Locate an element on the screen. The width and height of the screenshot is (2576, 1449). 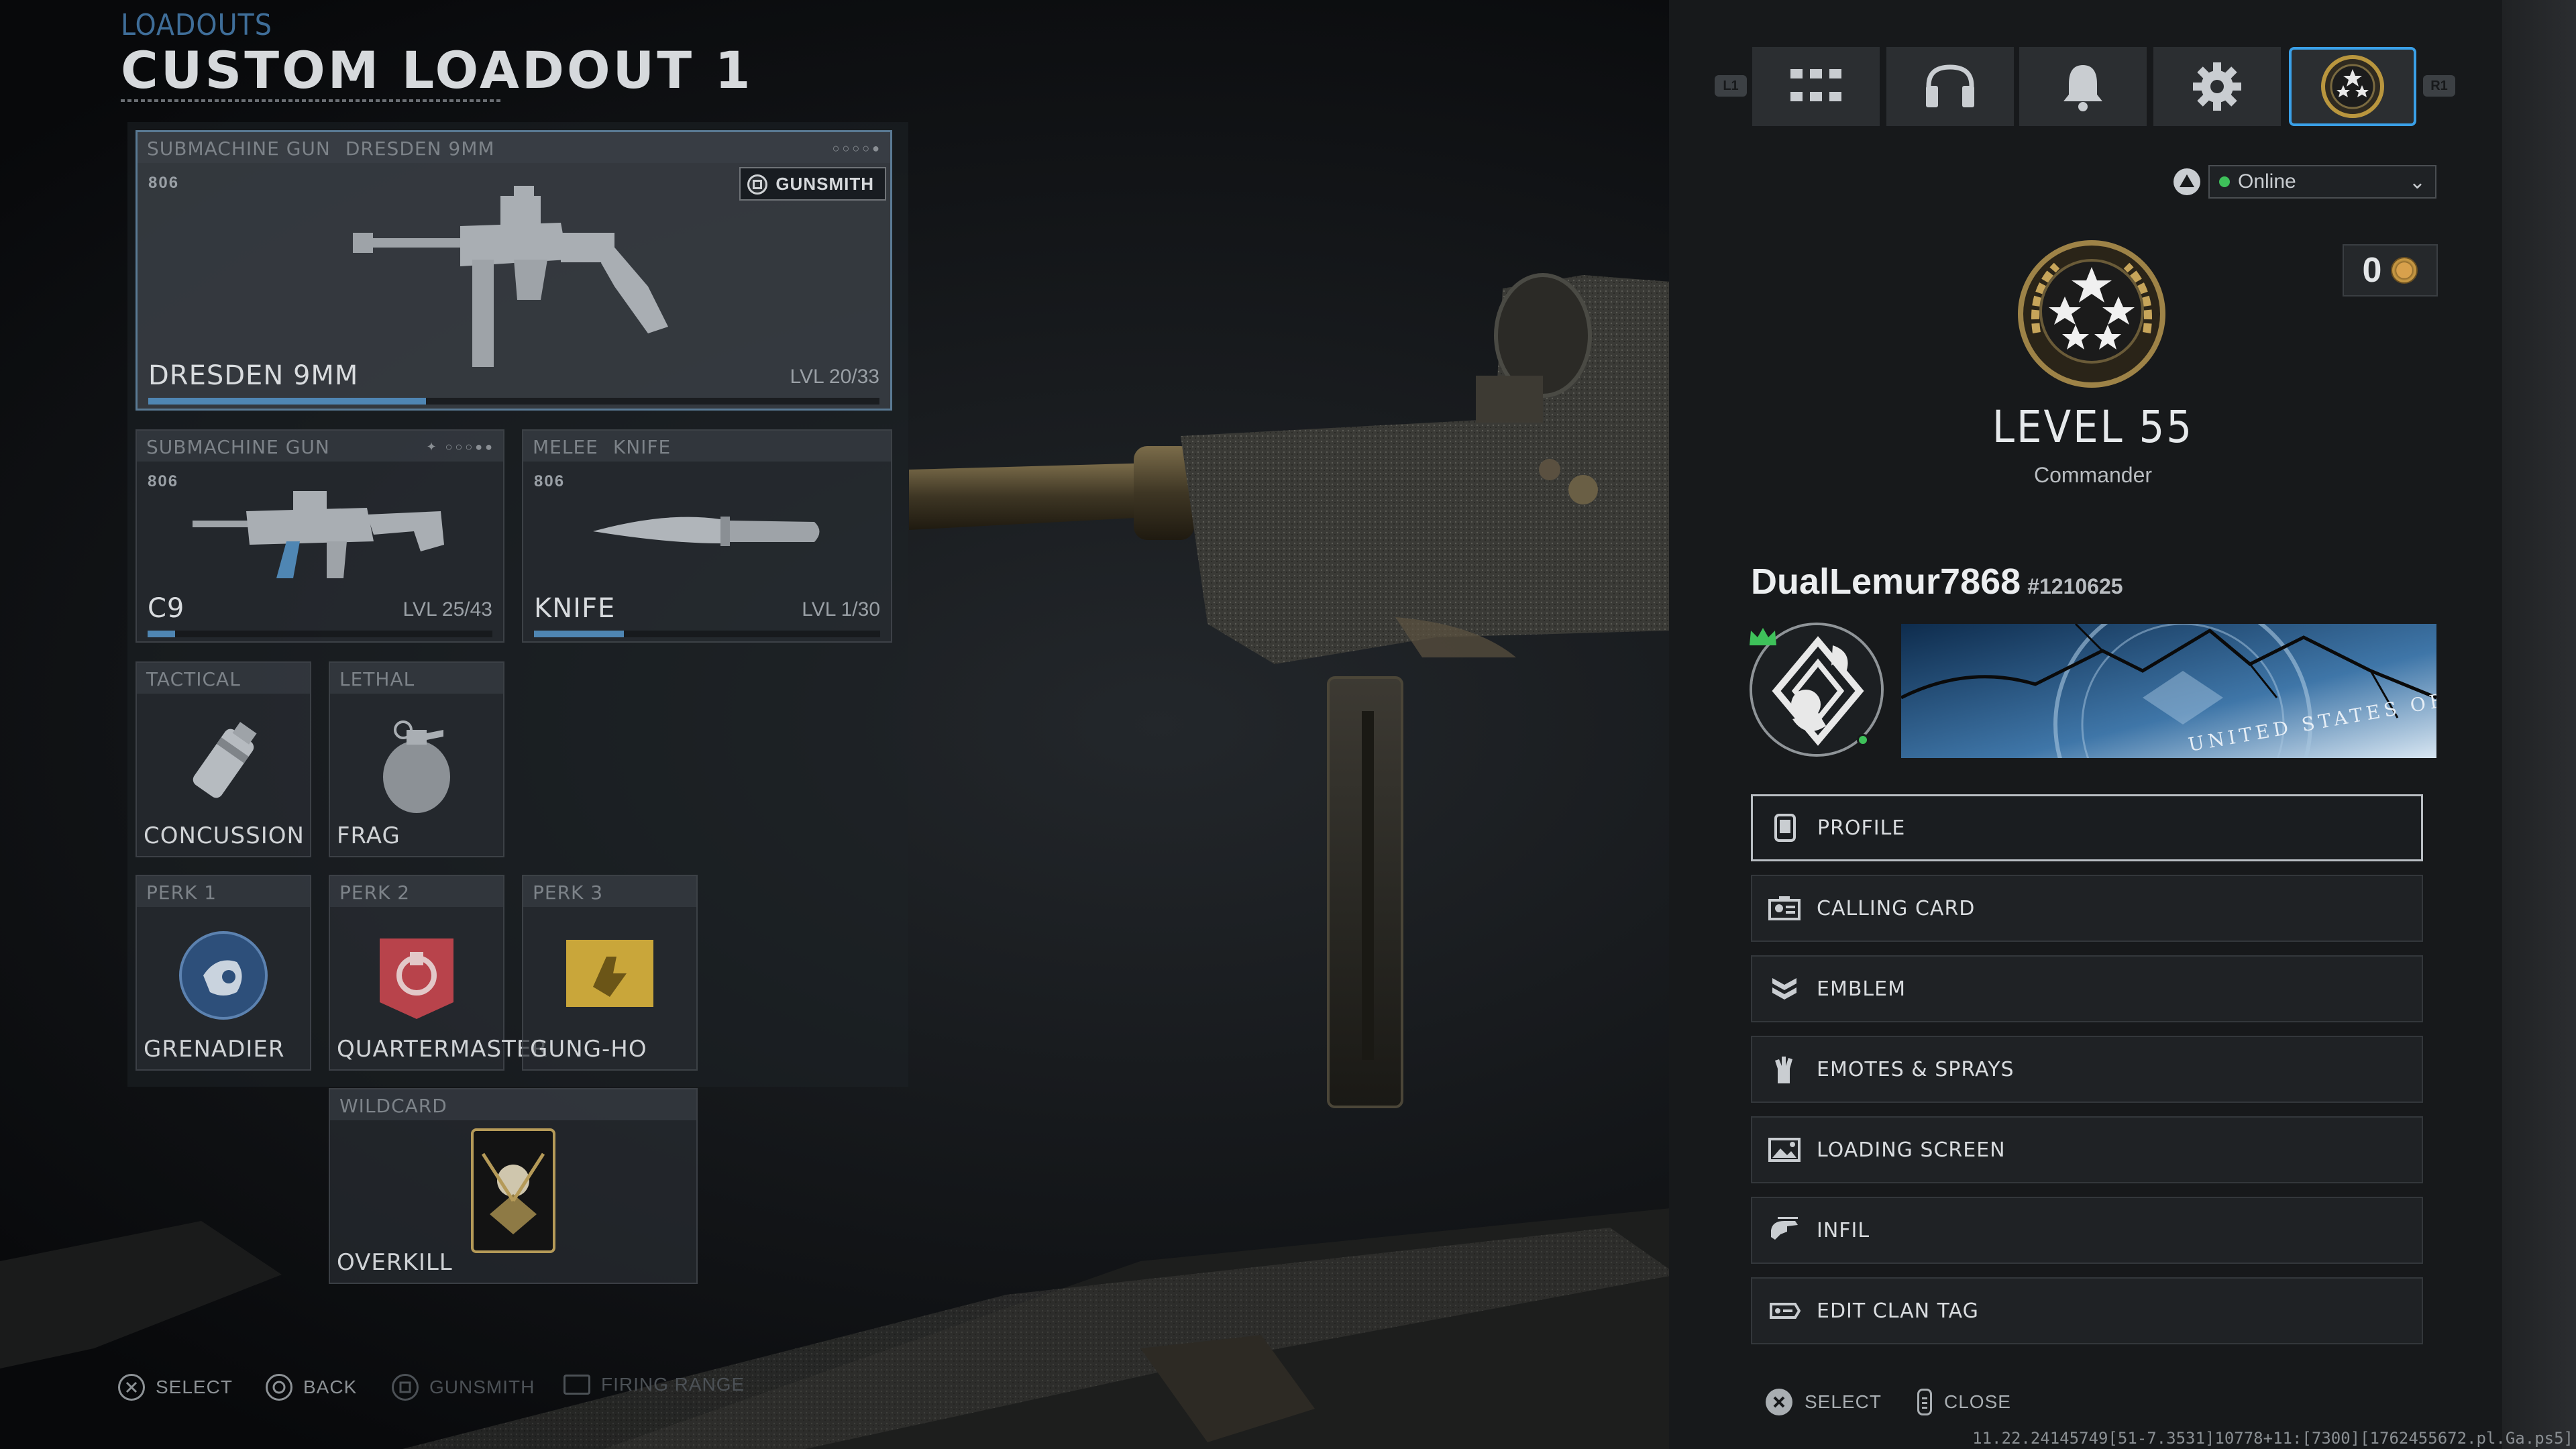
melee-weapon-slot: MELEE KNIFE 806 KNIFE LVL 1/30 is located at coordinates (707, 536).